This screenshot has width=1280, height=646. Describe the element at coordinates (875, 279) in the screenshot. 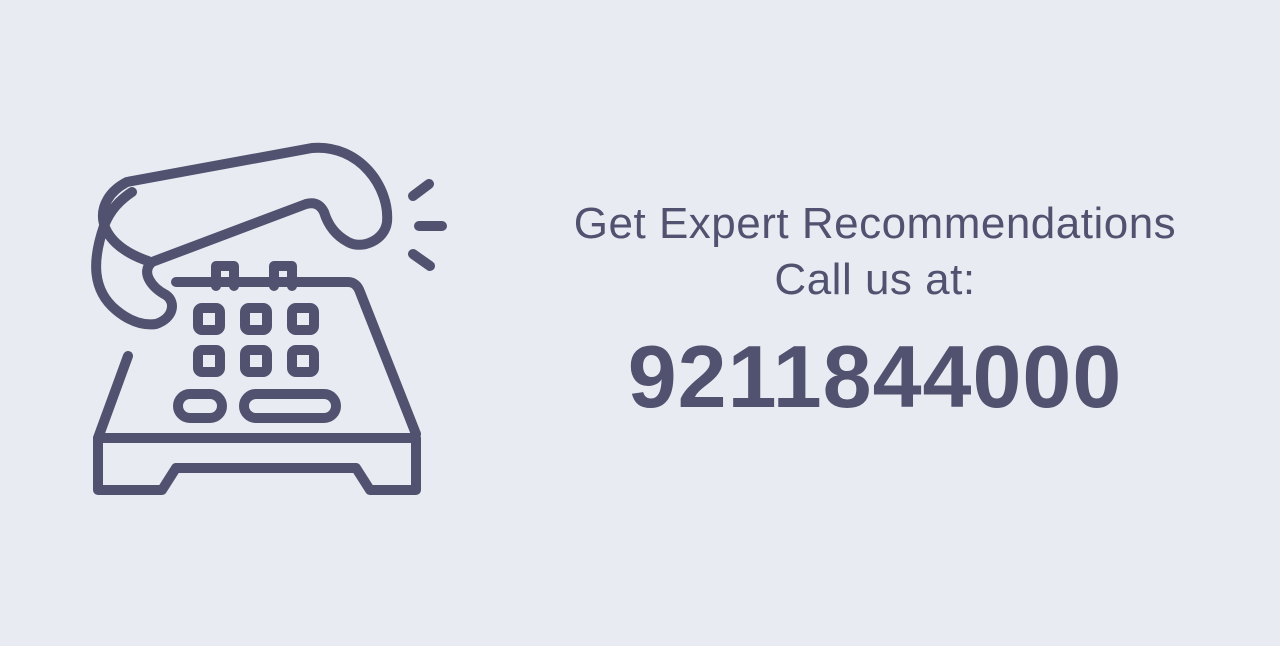

I see `subheadline: Call us at:` at that location.